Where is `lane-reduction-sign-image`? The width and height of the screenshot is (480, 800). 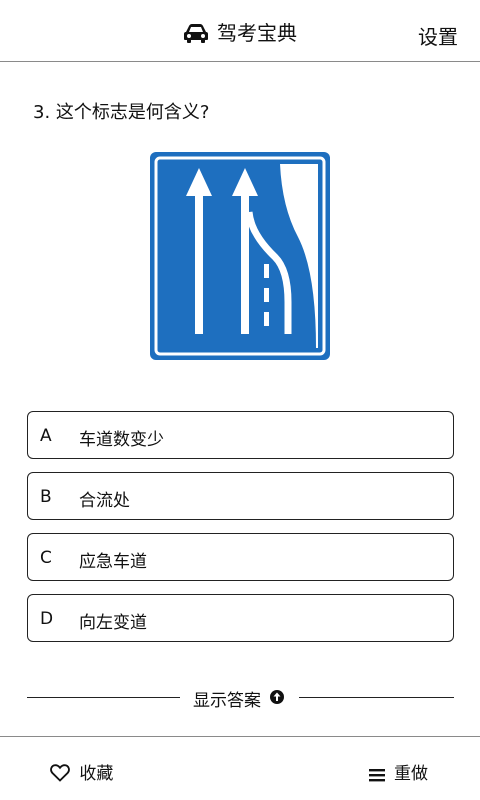 lane-reduction-sign-image is located at coordinates (240, 256).